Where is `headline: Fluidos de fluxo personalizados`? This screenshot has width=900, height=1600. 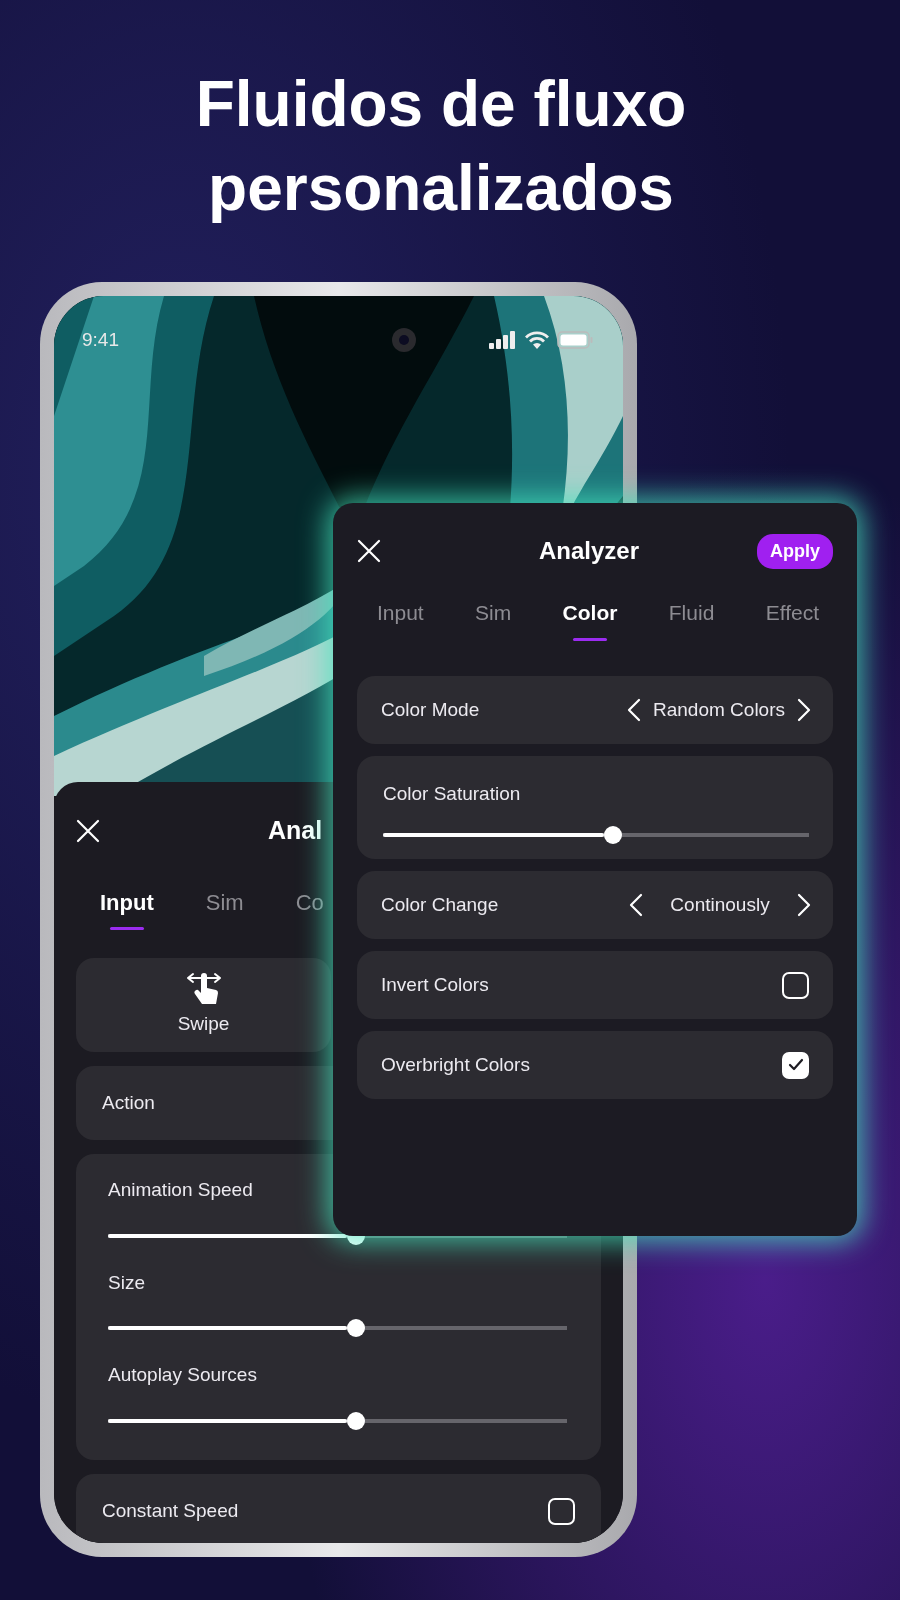 headline: Fluidos de fluxo personalizados is located at coordinates (441, 146).